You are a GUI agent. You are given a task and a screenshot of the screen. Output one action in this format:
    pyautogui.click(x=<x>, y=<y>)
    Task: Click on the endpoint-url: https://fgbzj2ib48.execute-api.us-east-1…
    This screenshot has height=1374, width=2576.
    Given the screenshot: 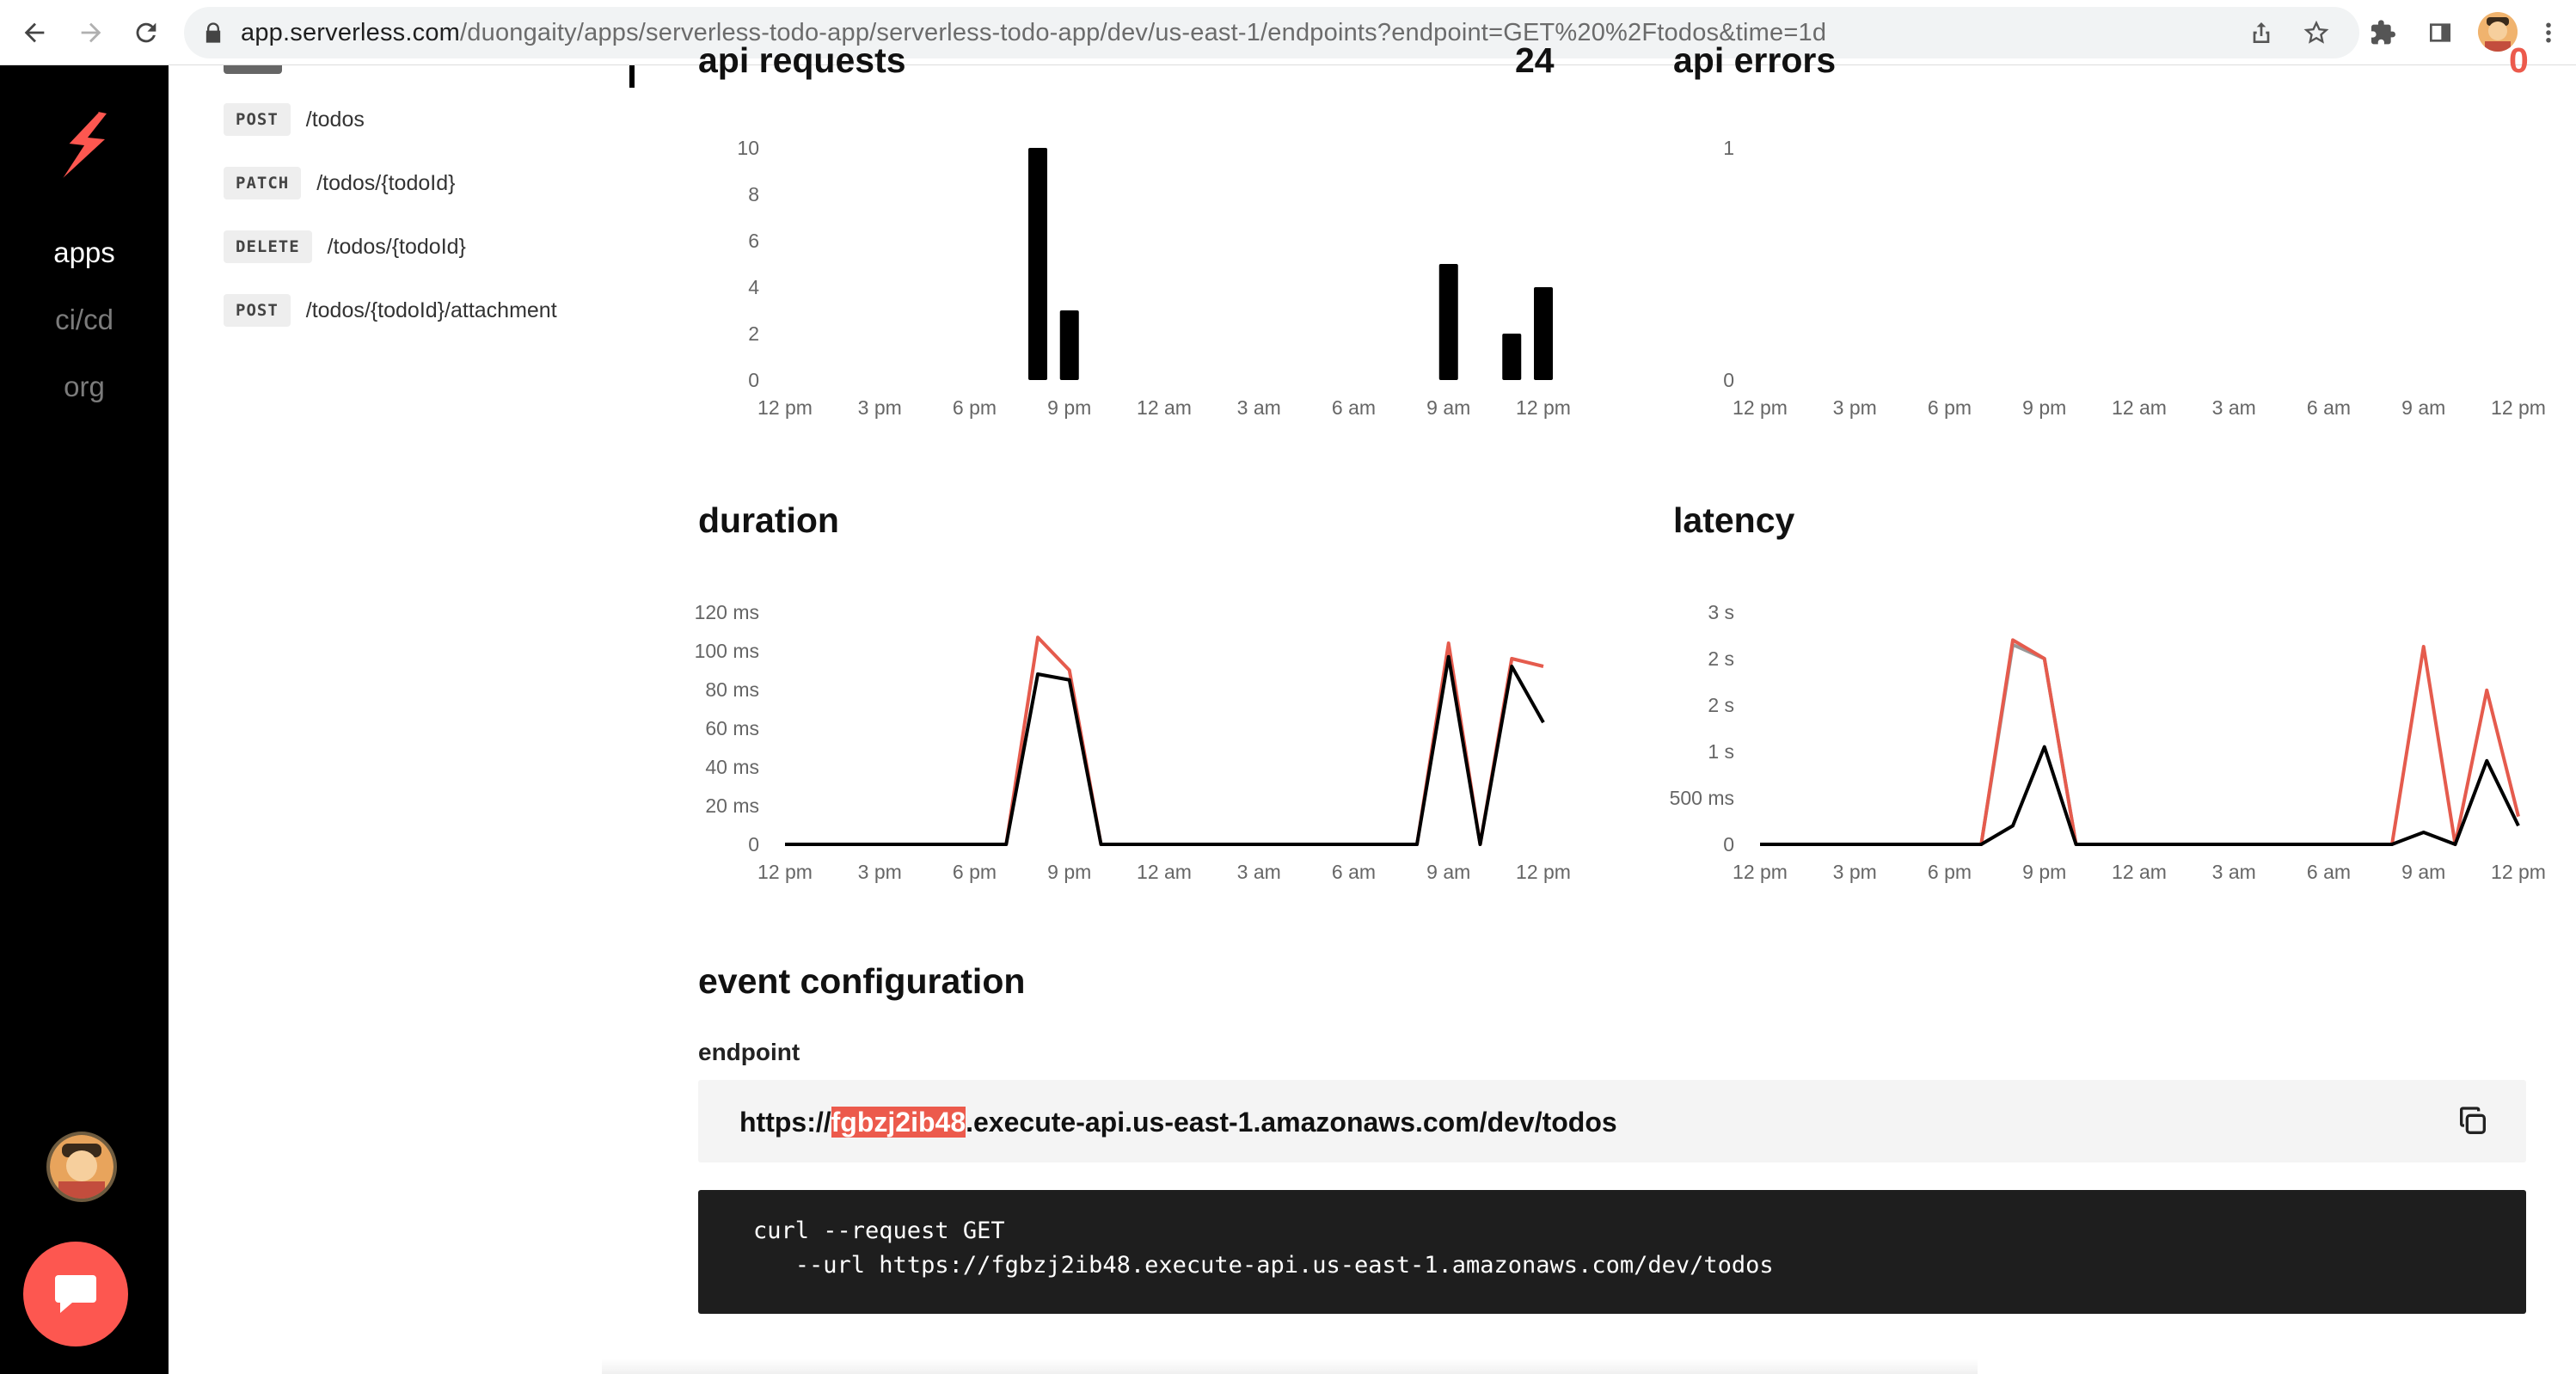 What is the action you would take?
    pyautogui.click(x=1178, y=1122)
    